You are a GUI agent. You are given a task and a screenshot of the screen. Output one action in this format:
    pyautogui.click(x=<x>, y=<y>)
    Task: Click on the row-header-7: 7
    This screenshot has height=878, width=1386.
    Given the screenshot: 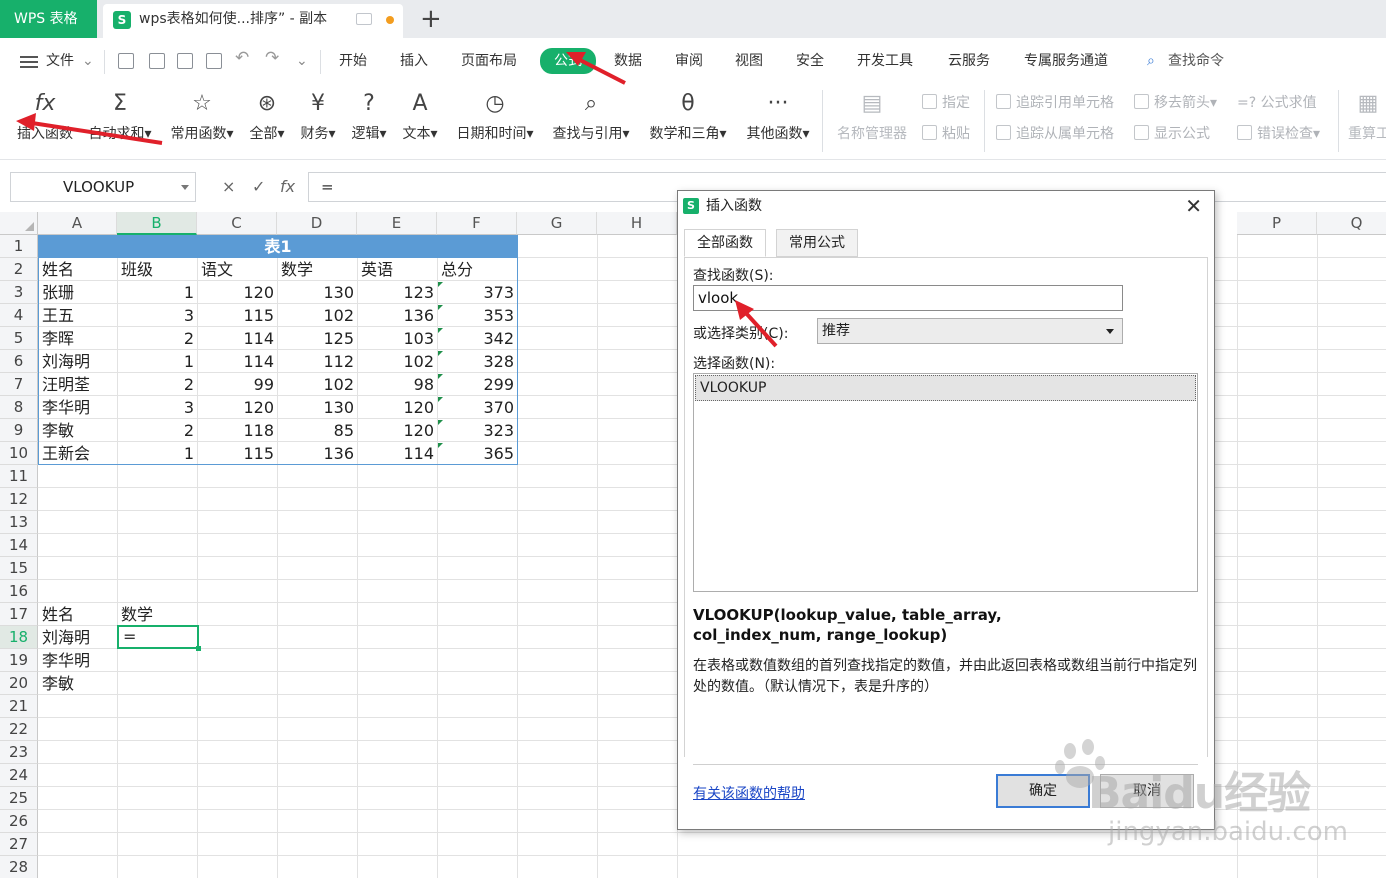 What is the action you would take?
    pyautogui.click(x=19, y=384)
    